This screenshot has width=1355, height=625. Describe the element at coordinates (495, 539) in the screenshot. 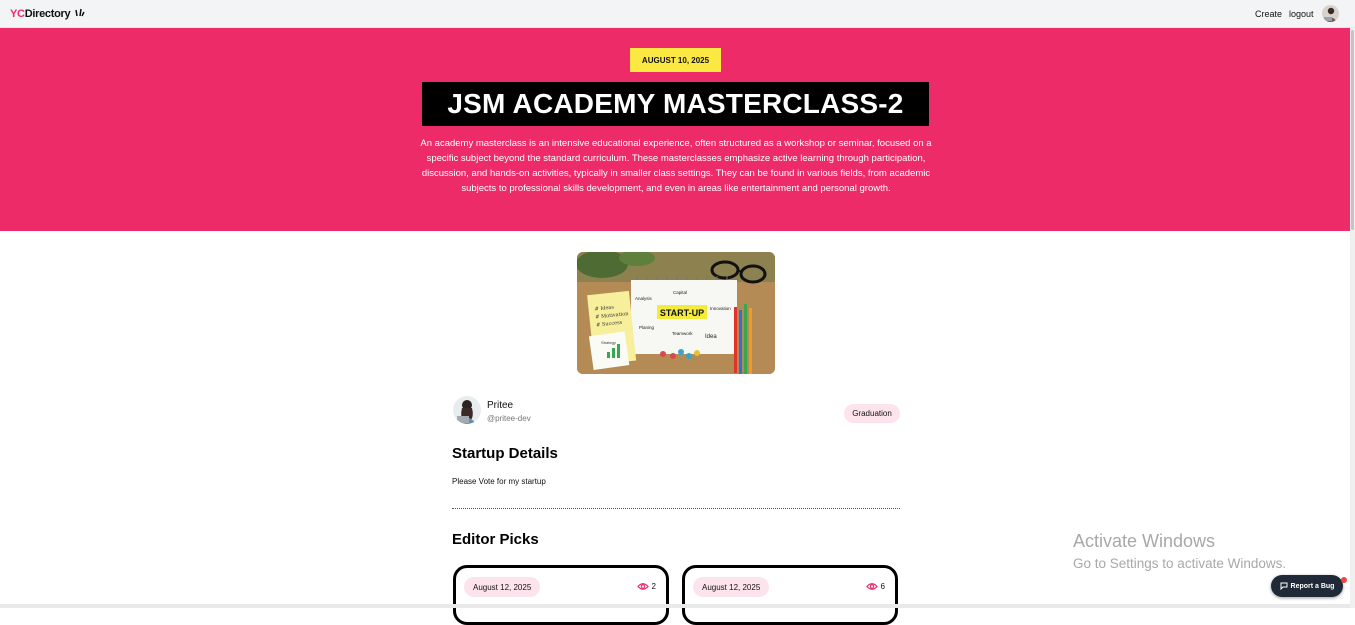

I see `editor-picks-heading: Editor Picks` at that location.